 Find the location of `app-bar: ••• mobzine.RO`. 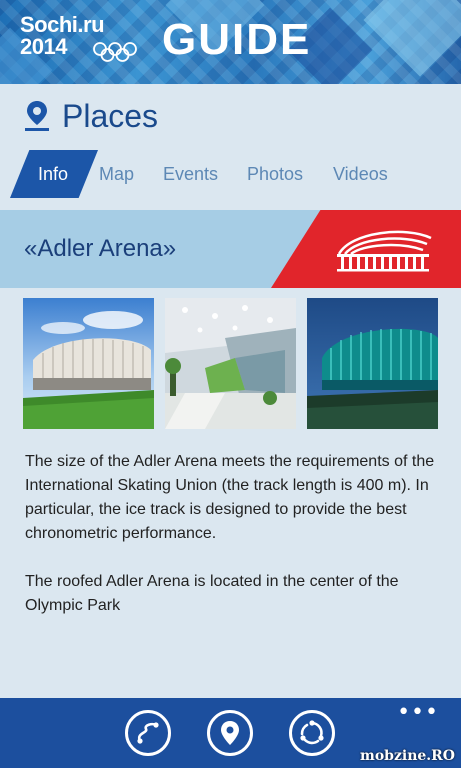

app-bar: ••• mobzine.RO is located at coordinates (230, 733).